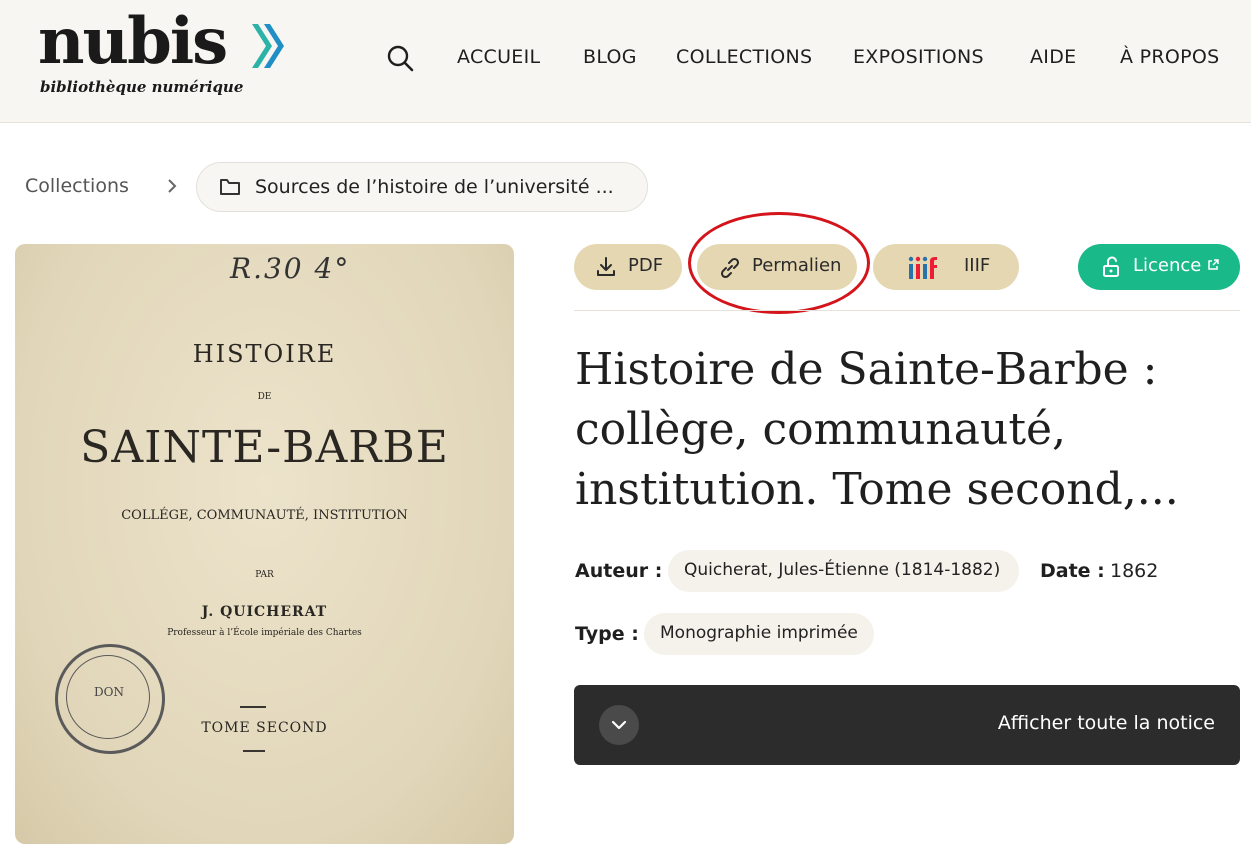 Image resolution: width=1251 pixels, height=844 pixels. What do you see at coordinates (606, 266) in the screenshot?
I see `download-icon` at bounding box center [606, 266].